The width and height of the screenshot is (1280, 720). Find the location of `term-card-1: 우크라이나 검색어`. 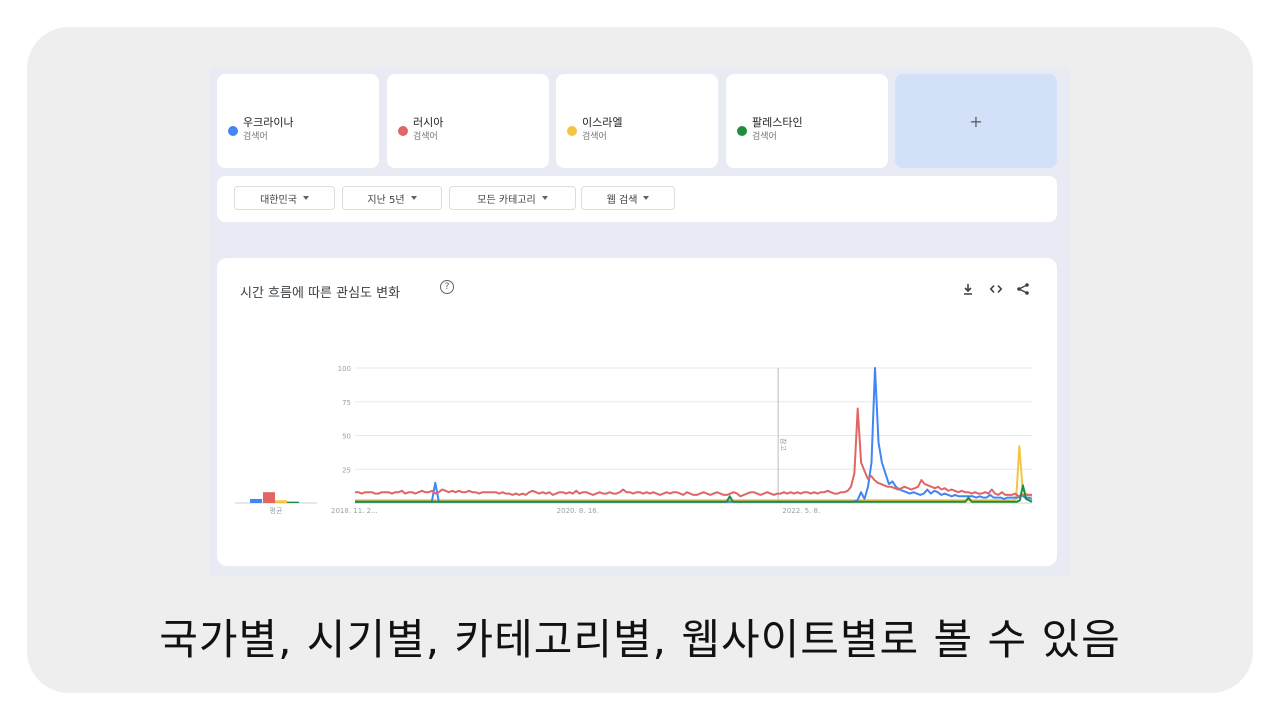

term-card-1: 우크라이나 검색어 is located at coordinates (298, 121).